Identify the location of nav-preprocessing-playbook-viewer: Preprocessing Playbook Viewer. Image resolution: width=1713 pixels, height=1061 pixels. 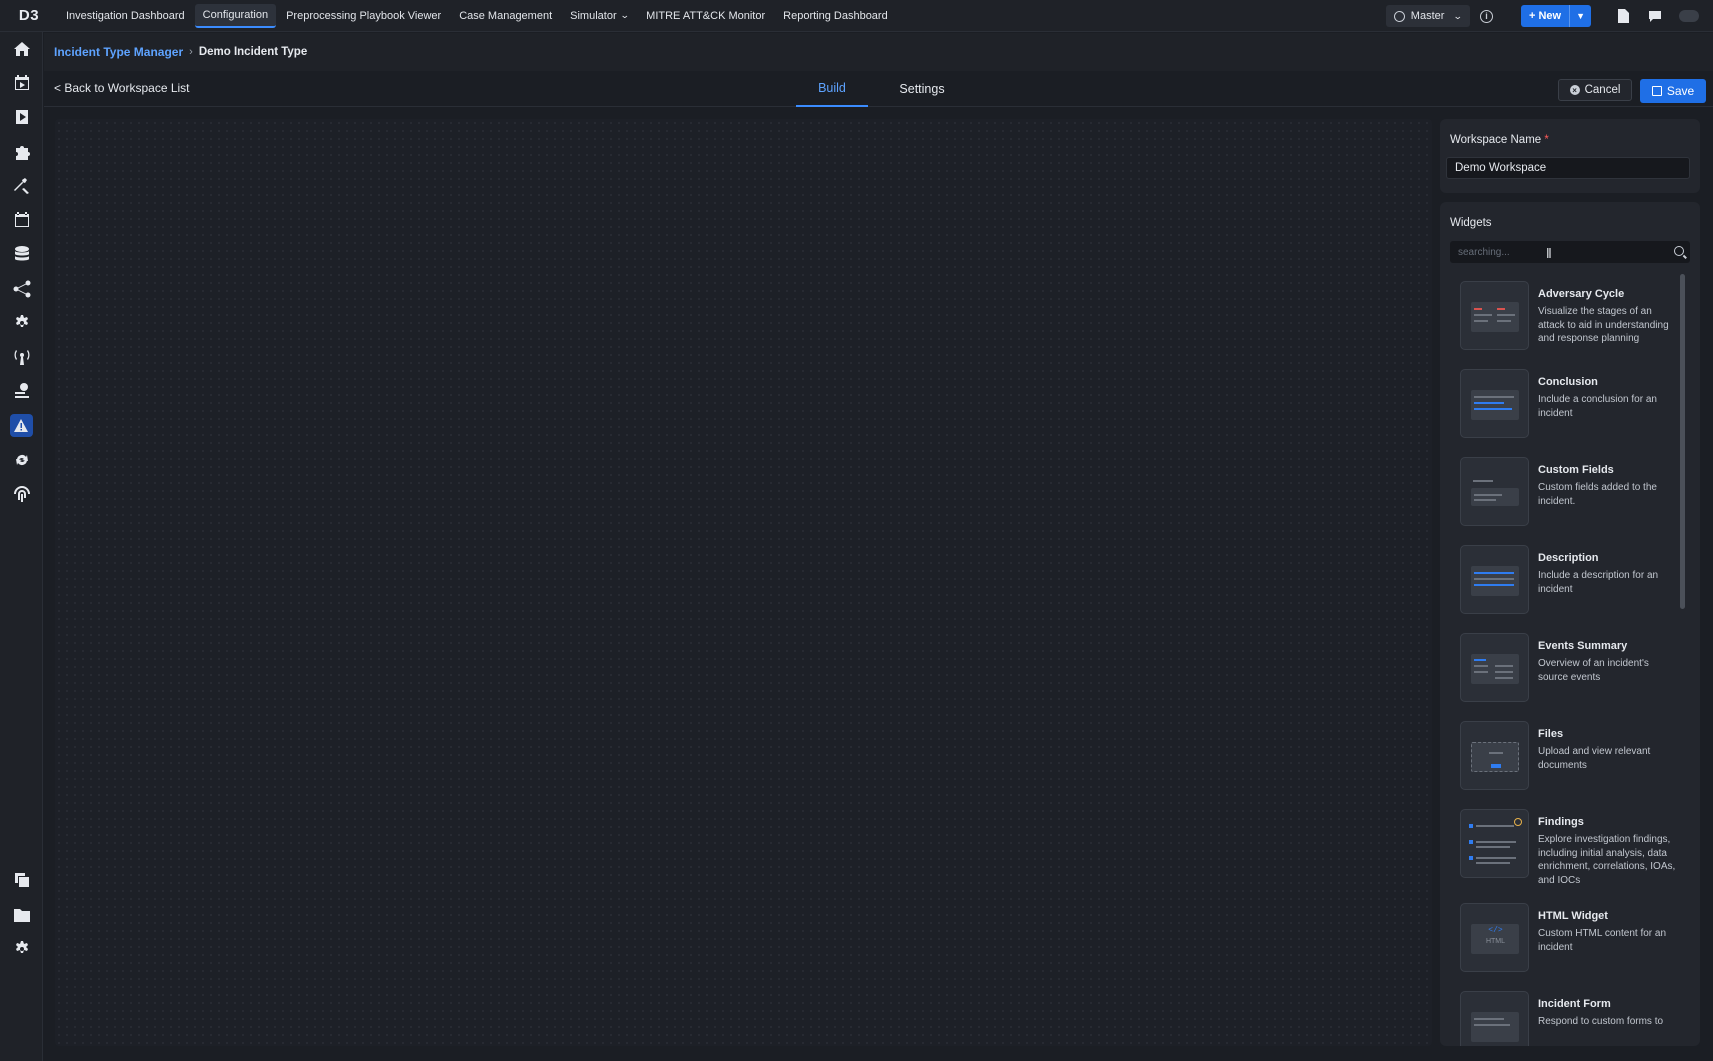
(363, 16).